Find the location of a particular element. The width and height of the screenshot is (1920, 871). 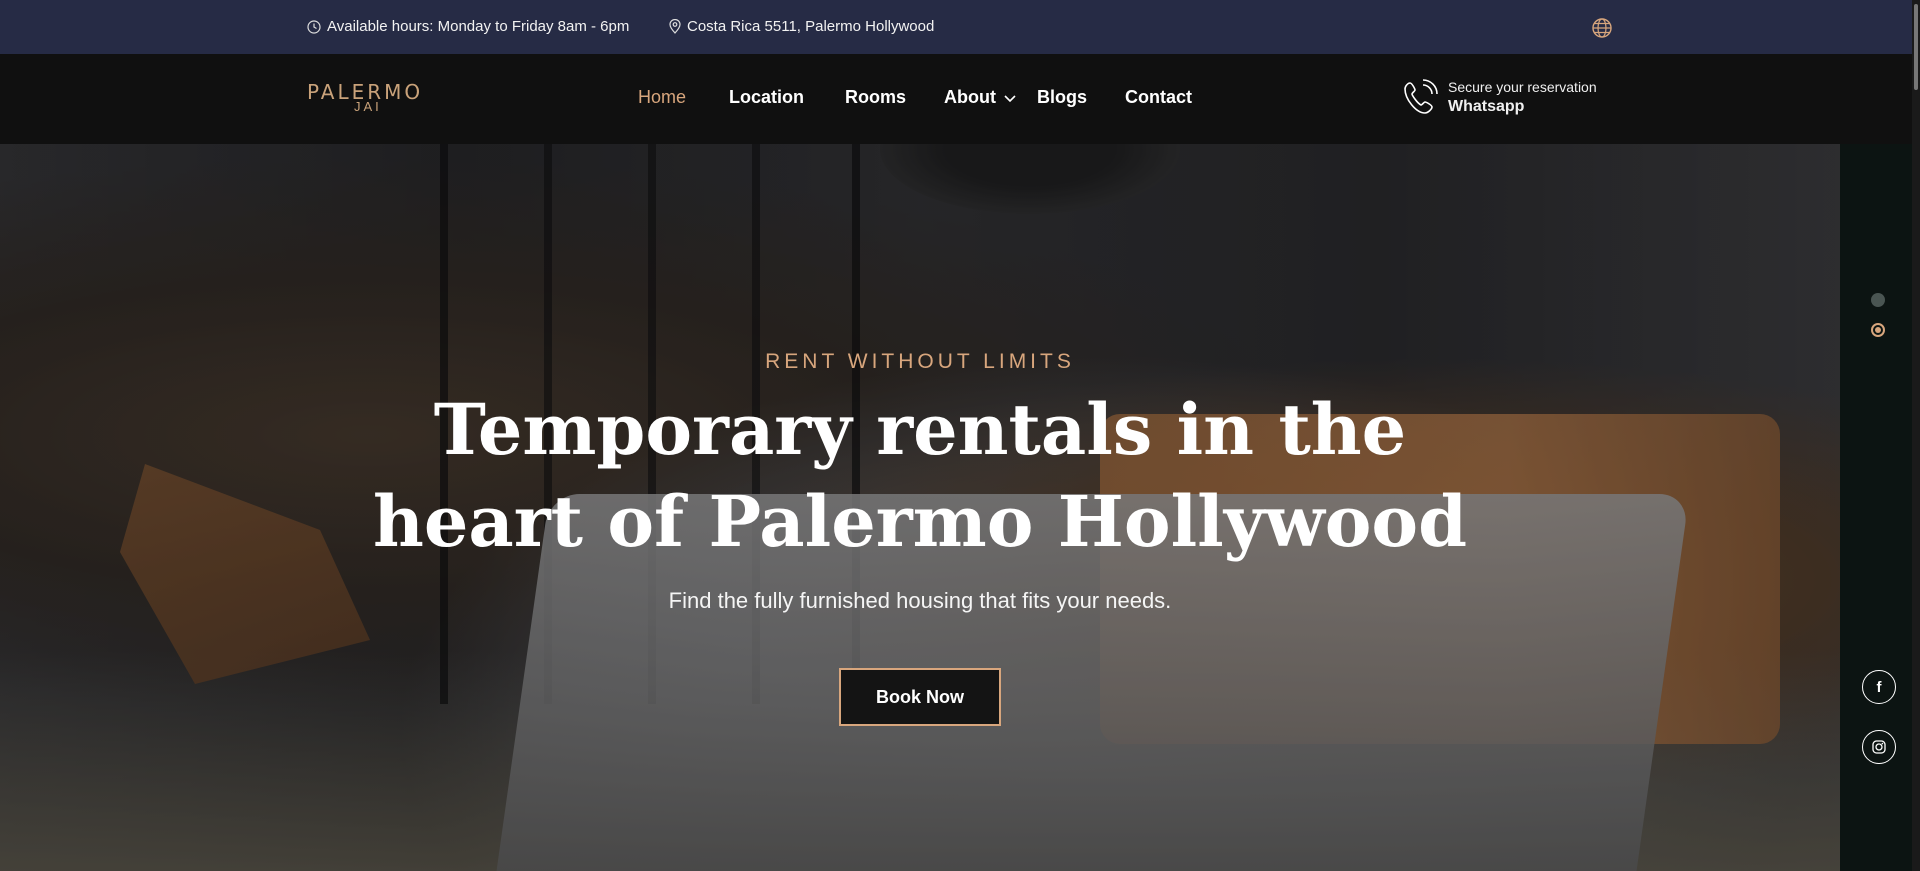

clock-icon is located at coordinates (314, 26).